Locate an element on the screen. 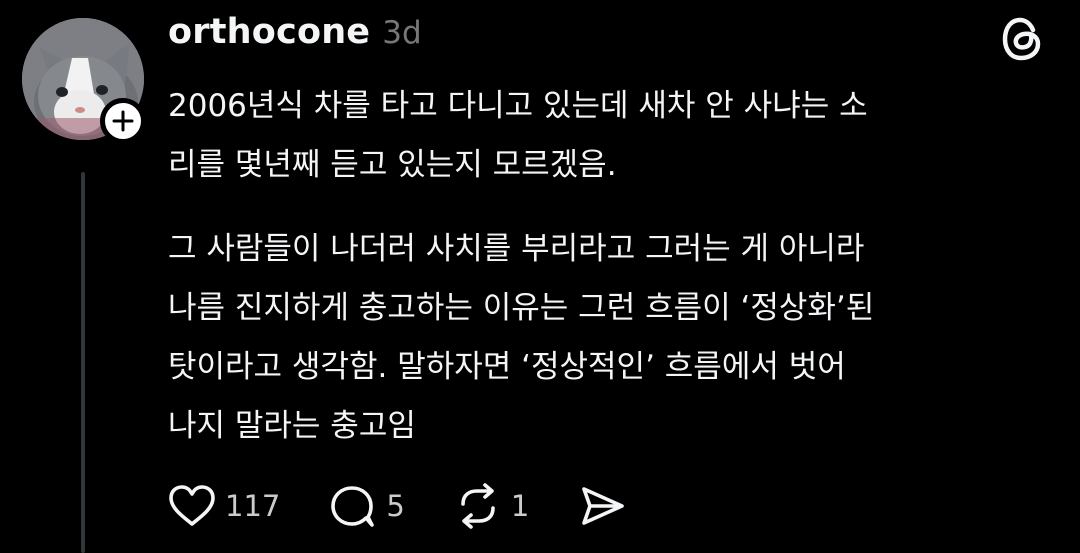 The height and width of the screenshot is (553, 1080). post-header: orthocone 3d is located at coordinates (295, 38).